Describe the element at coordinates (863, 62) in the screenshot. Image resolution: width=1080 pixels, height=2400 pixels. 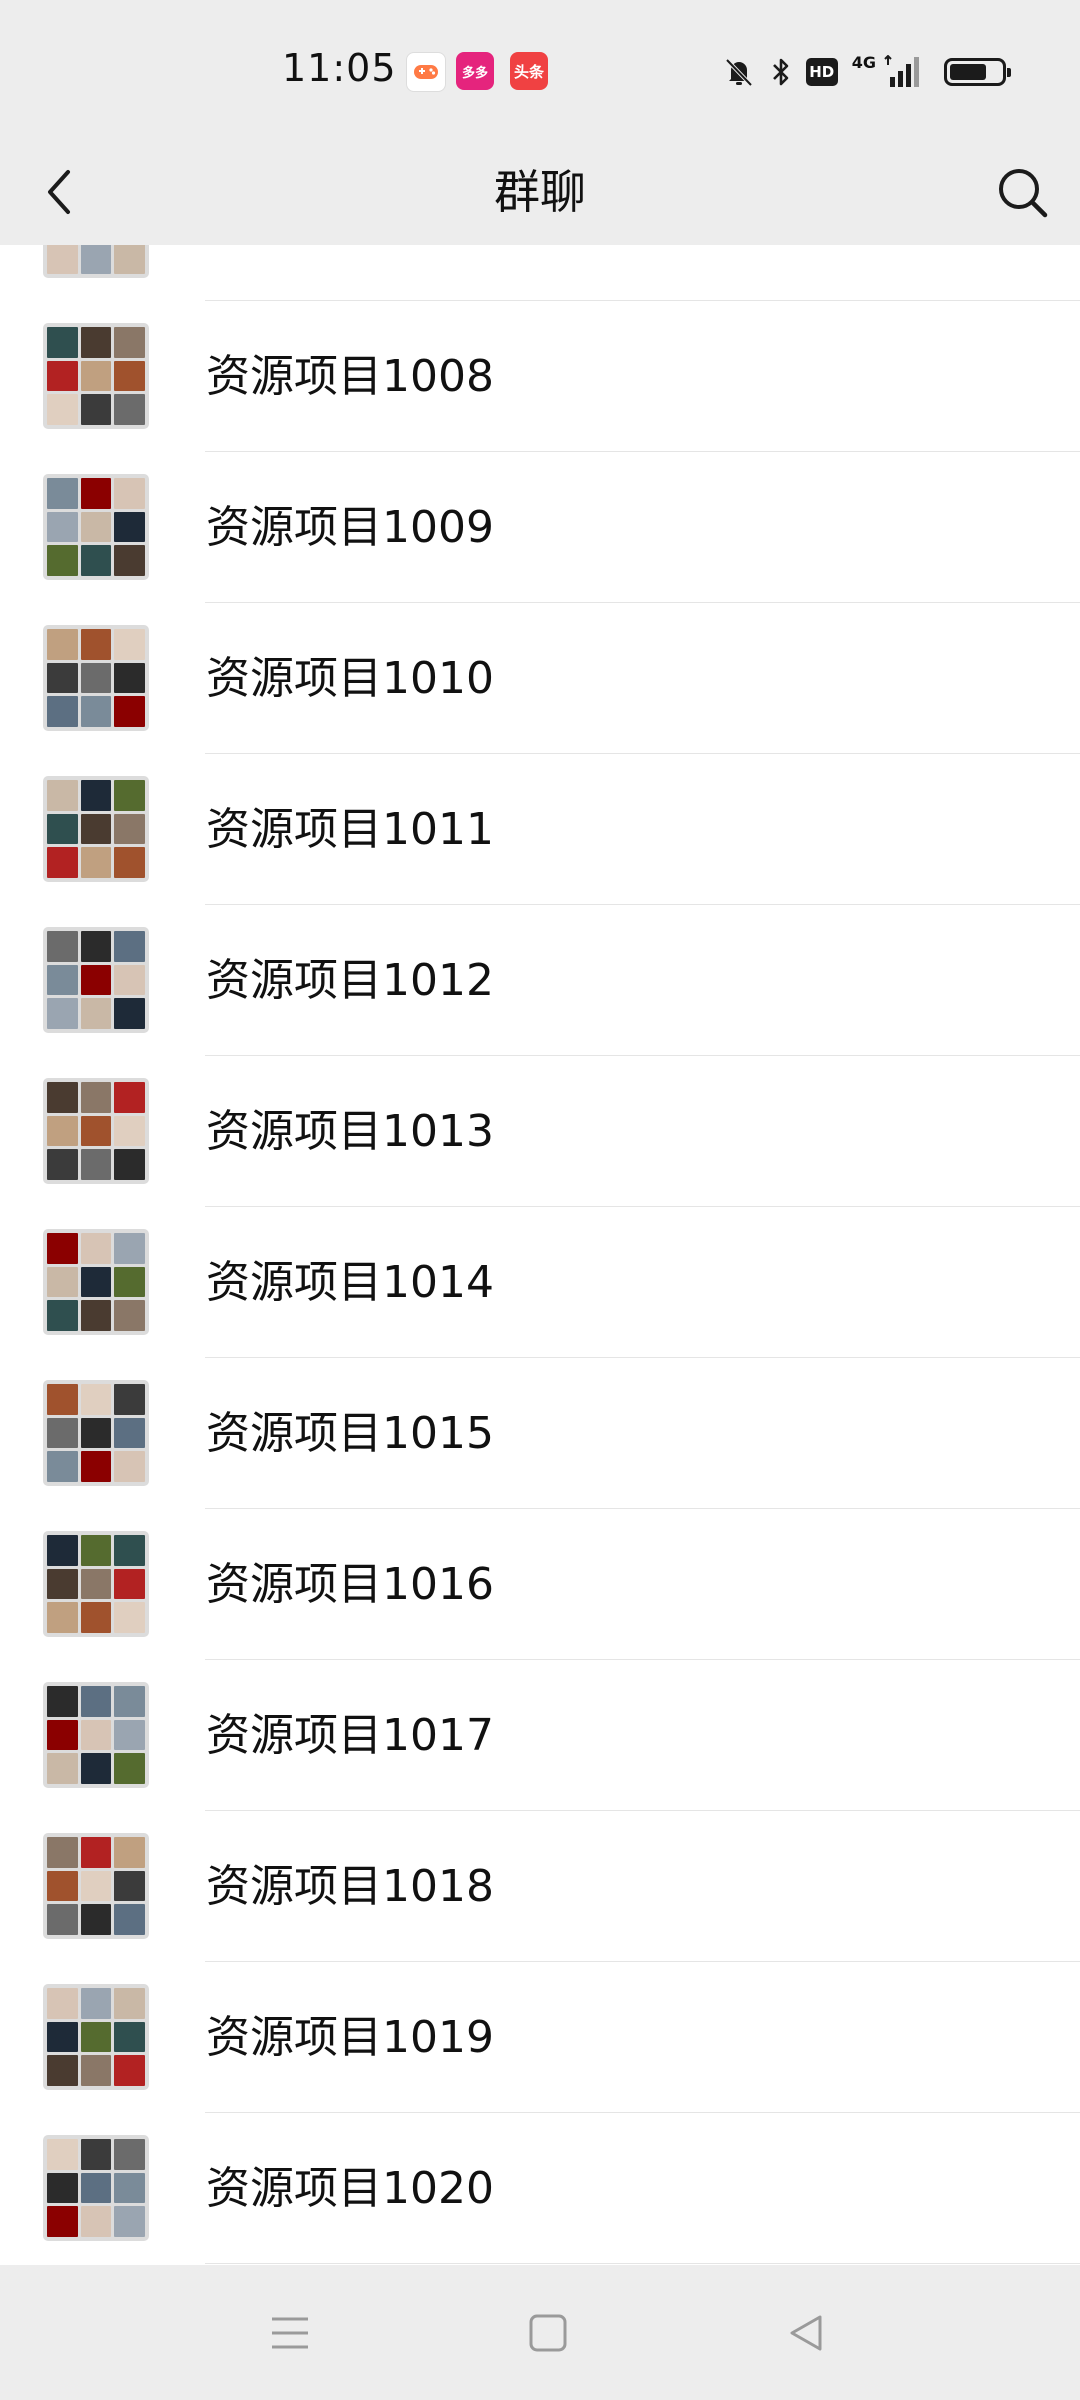
I see `network-type: 4G` at that location.